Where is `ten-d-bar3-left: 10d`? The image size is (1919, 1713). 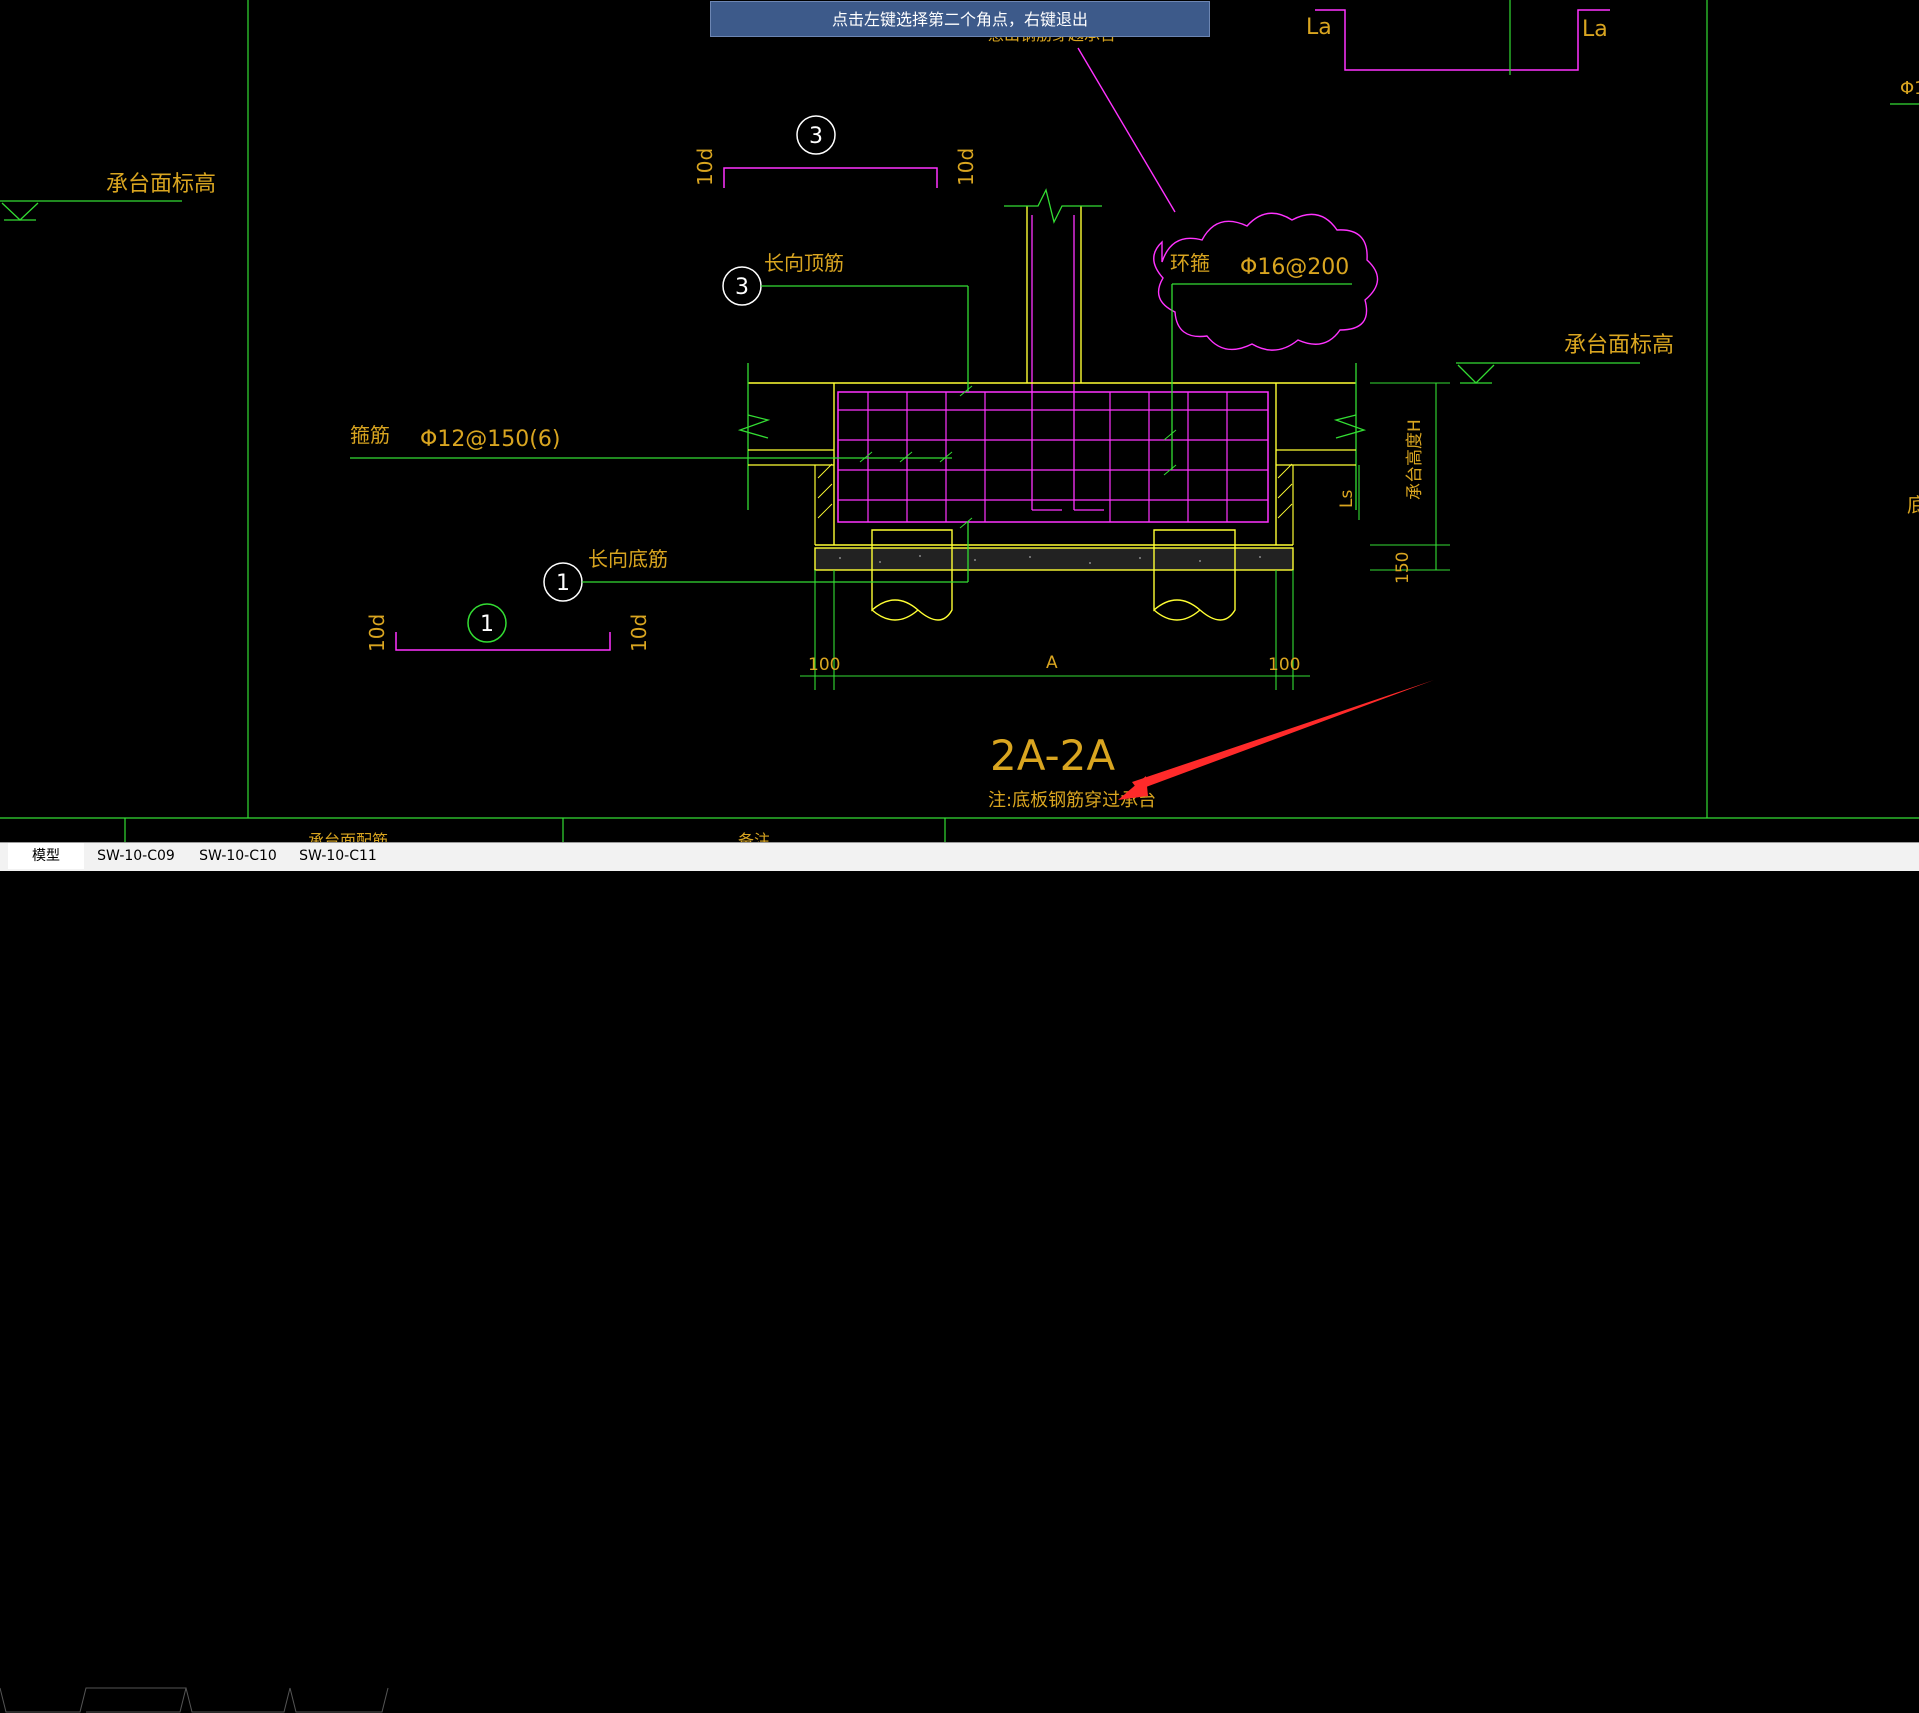
ten-d-bar3-left: 10d is located at coordinates (705, 167).